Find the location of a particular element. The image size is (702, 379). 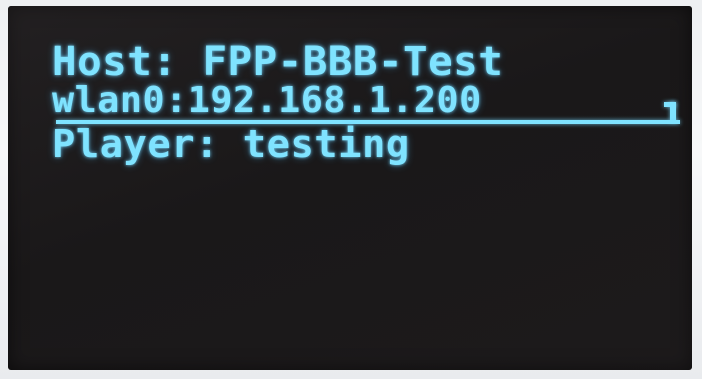

signal-indicator-bar is located at coordinates (673, 112).